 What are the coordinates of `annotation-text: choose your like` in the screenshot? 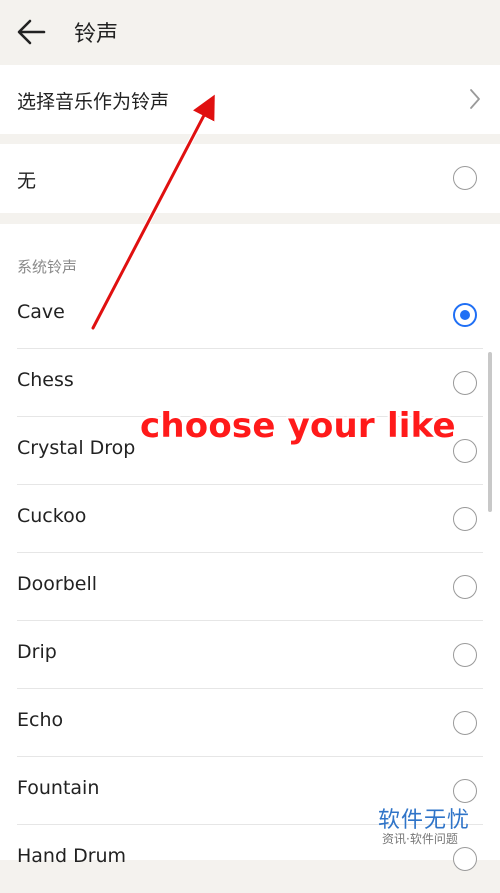 It's located at (298, 426).